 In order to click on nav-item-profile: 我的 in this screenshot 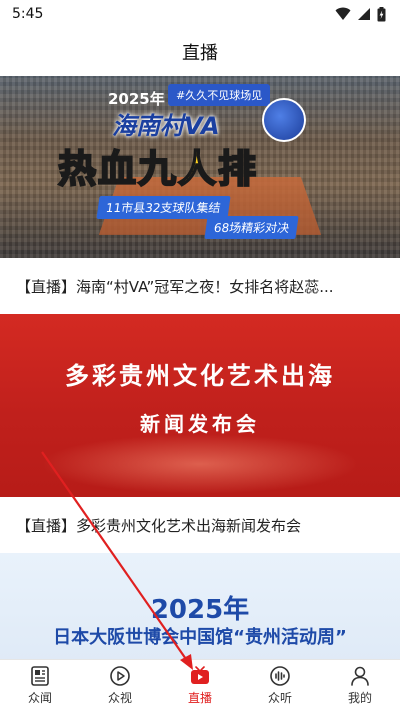, I will do `click(360, 685)`.